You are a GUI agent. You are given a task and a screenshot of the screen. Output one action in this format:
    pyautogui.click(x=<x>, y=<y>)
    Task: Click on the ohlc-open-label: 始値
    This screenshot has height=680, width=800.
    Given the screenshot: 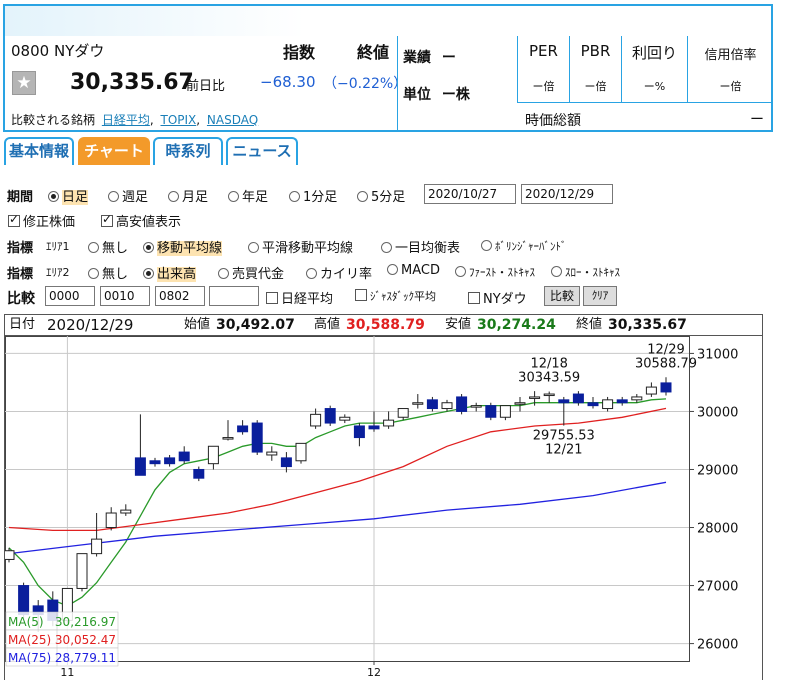 What is the action you would take?
    pyautogui.click(x=197, y=324)
    